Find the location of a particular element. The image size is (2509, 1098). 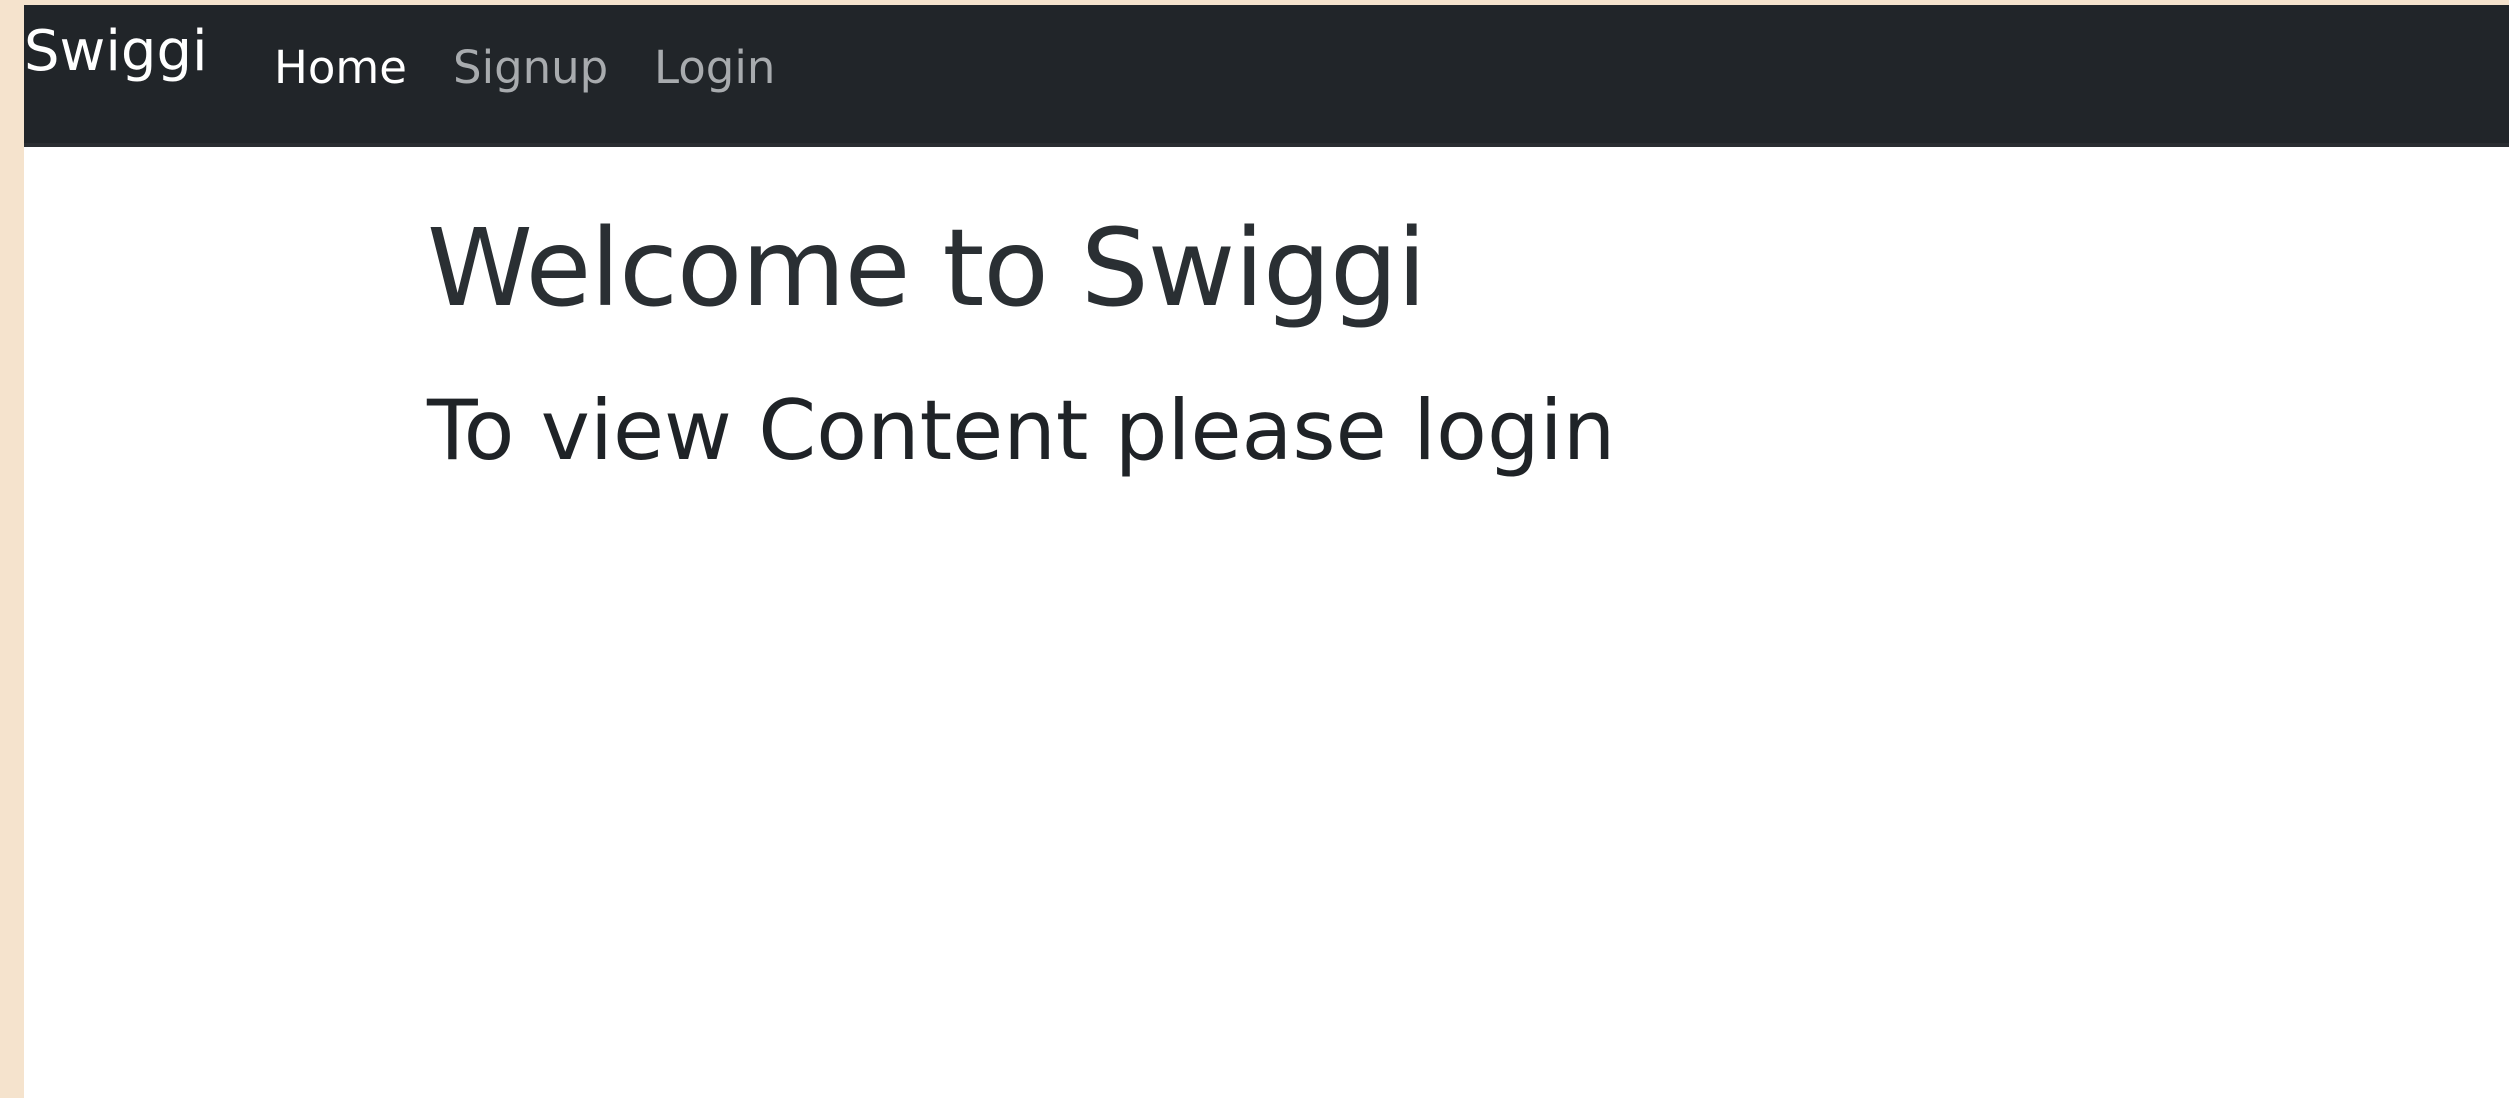

page-title: Welcome to Swiggi is located at coordinates (927, 269).